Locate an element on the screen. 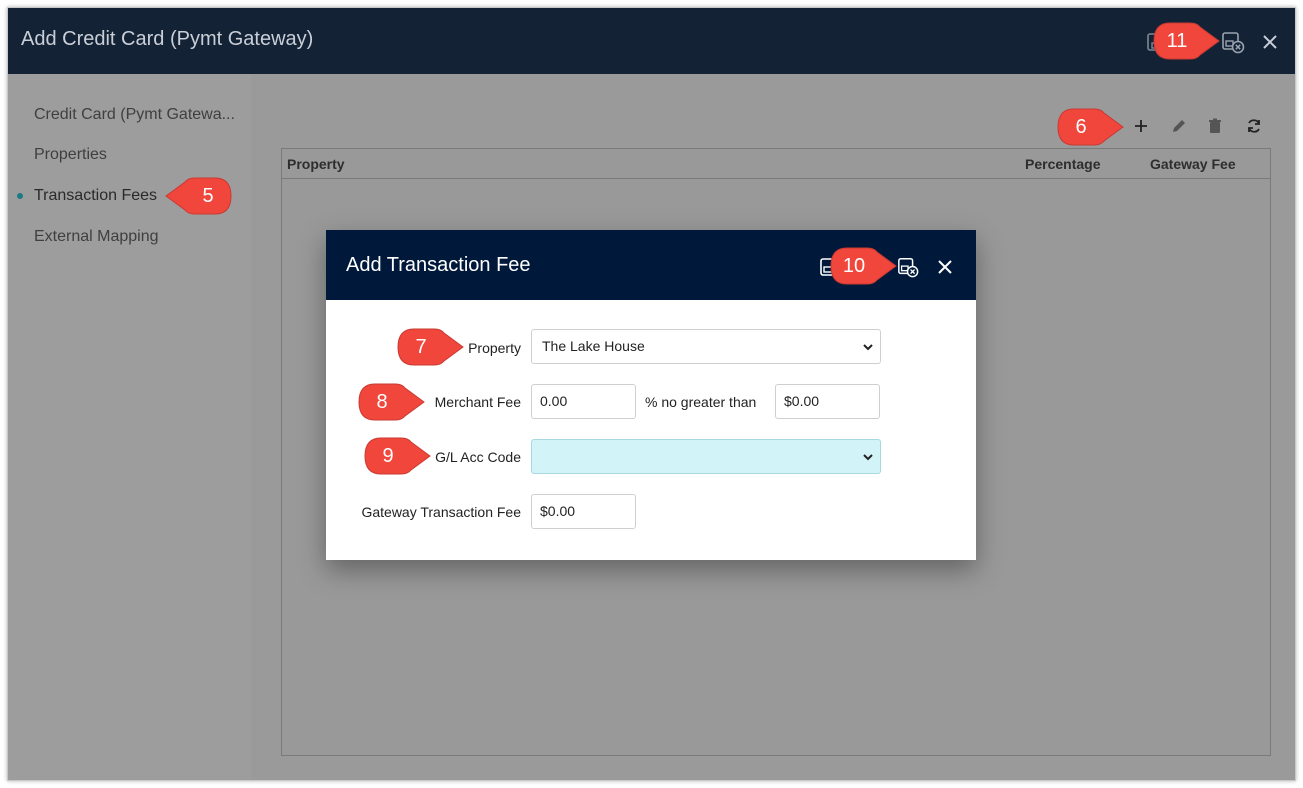  delete-icon is located at coordinates (1215, 126).